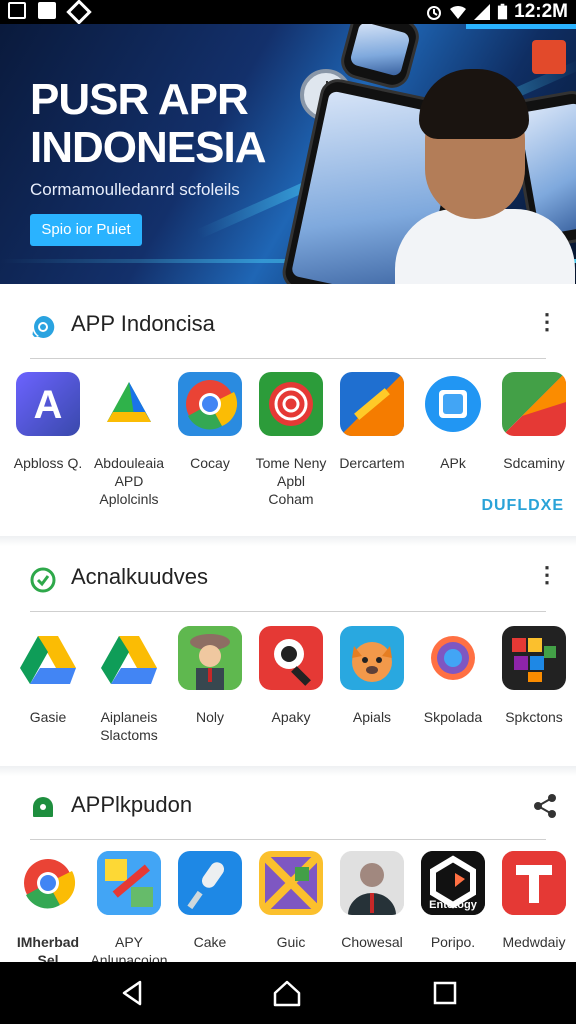 The width and height of the screenshot is (576, 1024). Describe the element at coordinates (534, 463) in the screenshot. I see `app-label: Sdcaminy` at that location.